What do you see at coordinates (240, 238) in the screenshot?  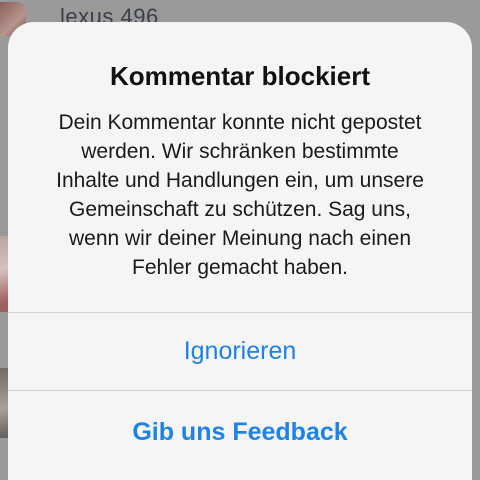 I see `alert-message-line: wenn wir deiner Meinung nach einen` at bounding box center [240, 238].